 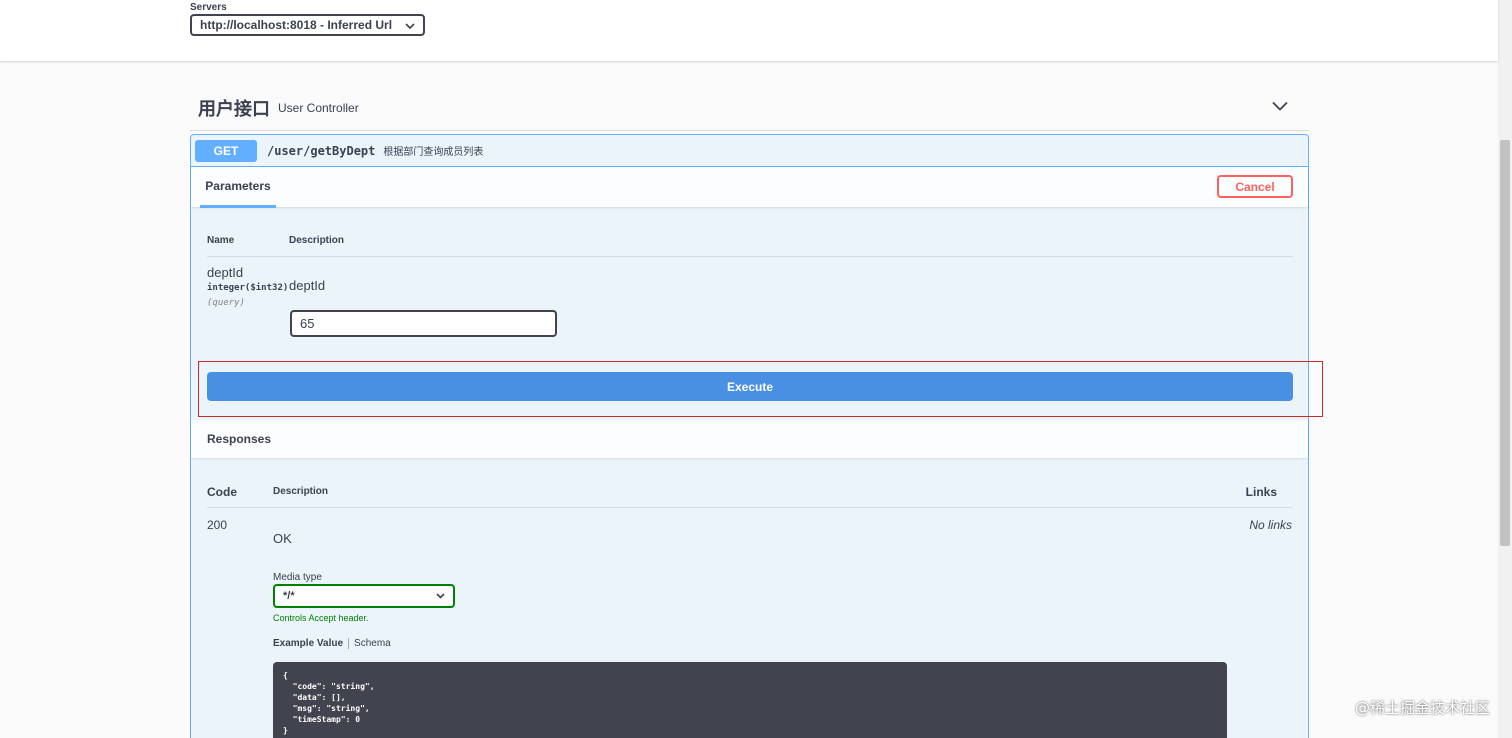 What do you see at coordinates (225, 272) in the screenshot?
I see `param-name: deptId` at bounding box center [225, 272].